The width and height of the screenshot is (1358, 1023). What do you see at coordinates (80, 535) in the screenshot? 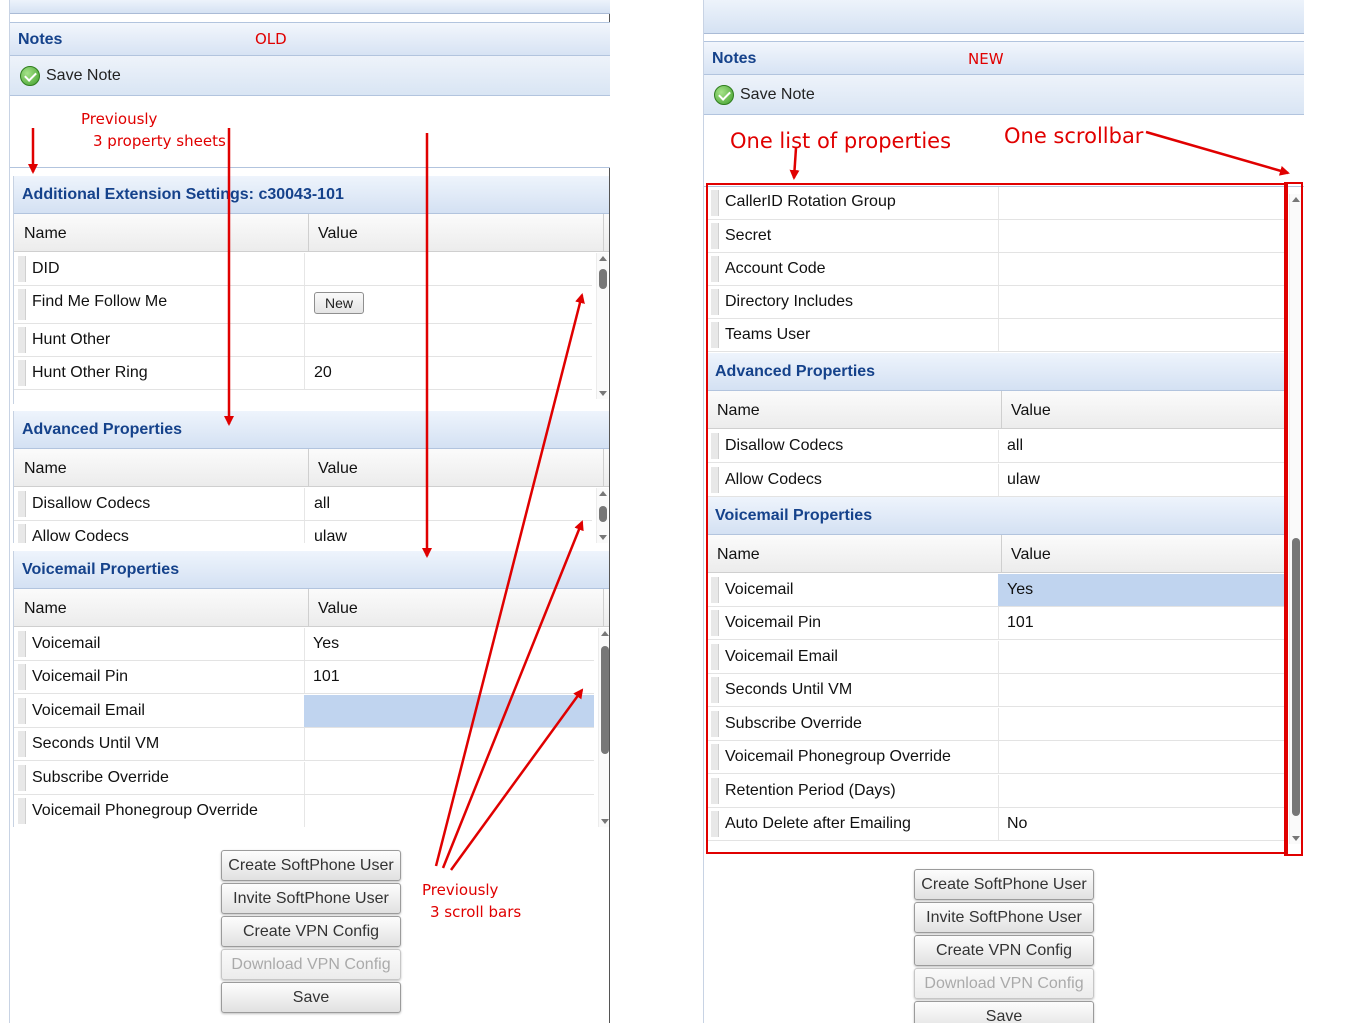
I see `property-name: Allow Codecs` at bounding box center [80, 535].